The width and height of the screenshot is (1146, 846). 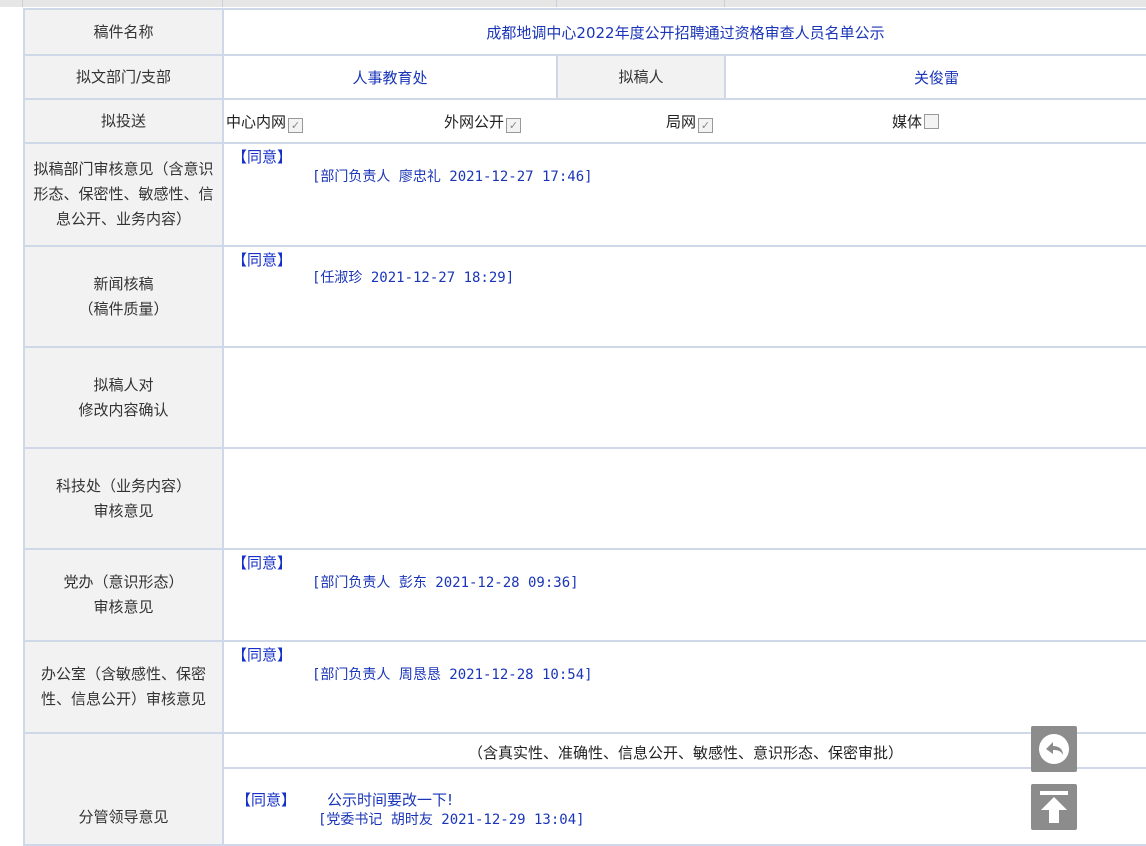 What do you see at coordinates (686, 753) in the screenshot?
I see `leader-scope-note: （含真实性、准确性、信息公开、敏感性、意识形态、保密审批）` at bounding box center [686, 753].